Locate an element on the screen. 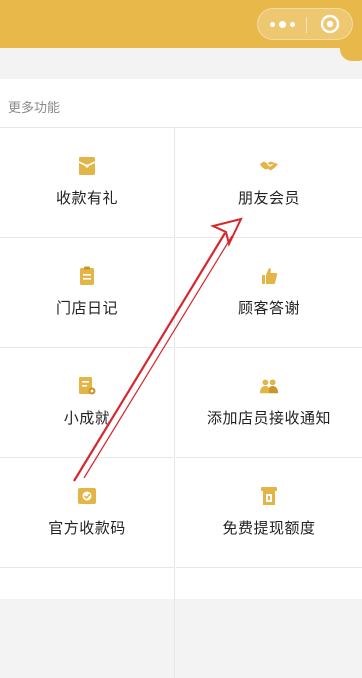 The height and width of the screenshot is (678, 362). feature-label: 朋友会员 is located at coordinates (268, 198).